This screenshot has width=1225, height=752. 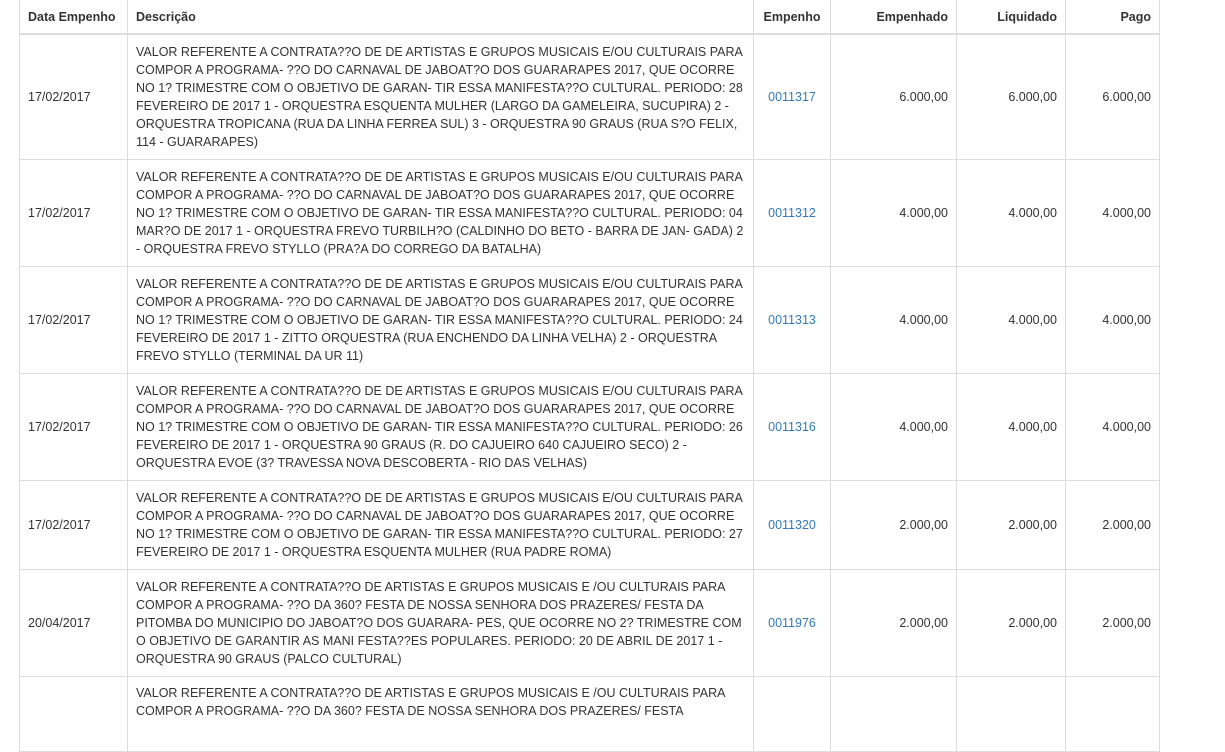 What do you see at coordinates (893, 714) in the screenshot?
I see `cell-empenhado` at bounding box center [893, 714].